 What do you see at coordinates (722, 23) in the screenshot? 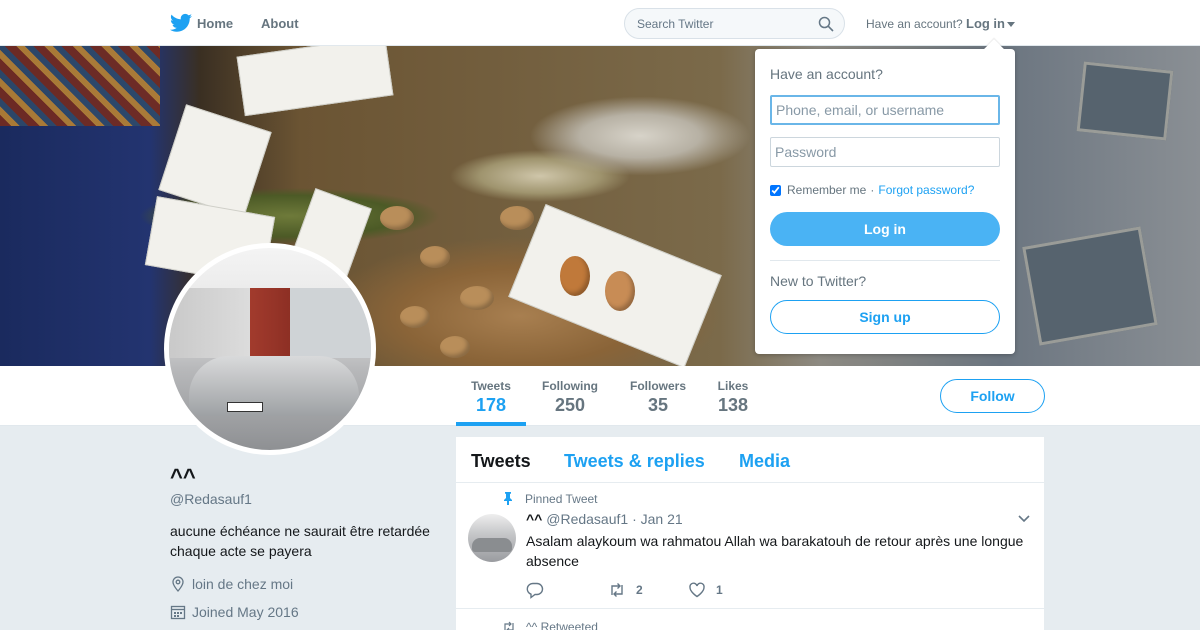
I see `search-input` at bounding box center [722, 23].